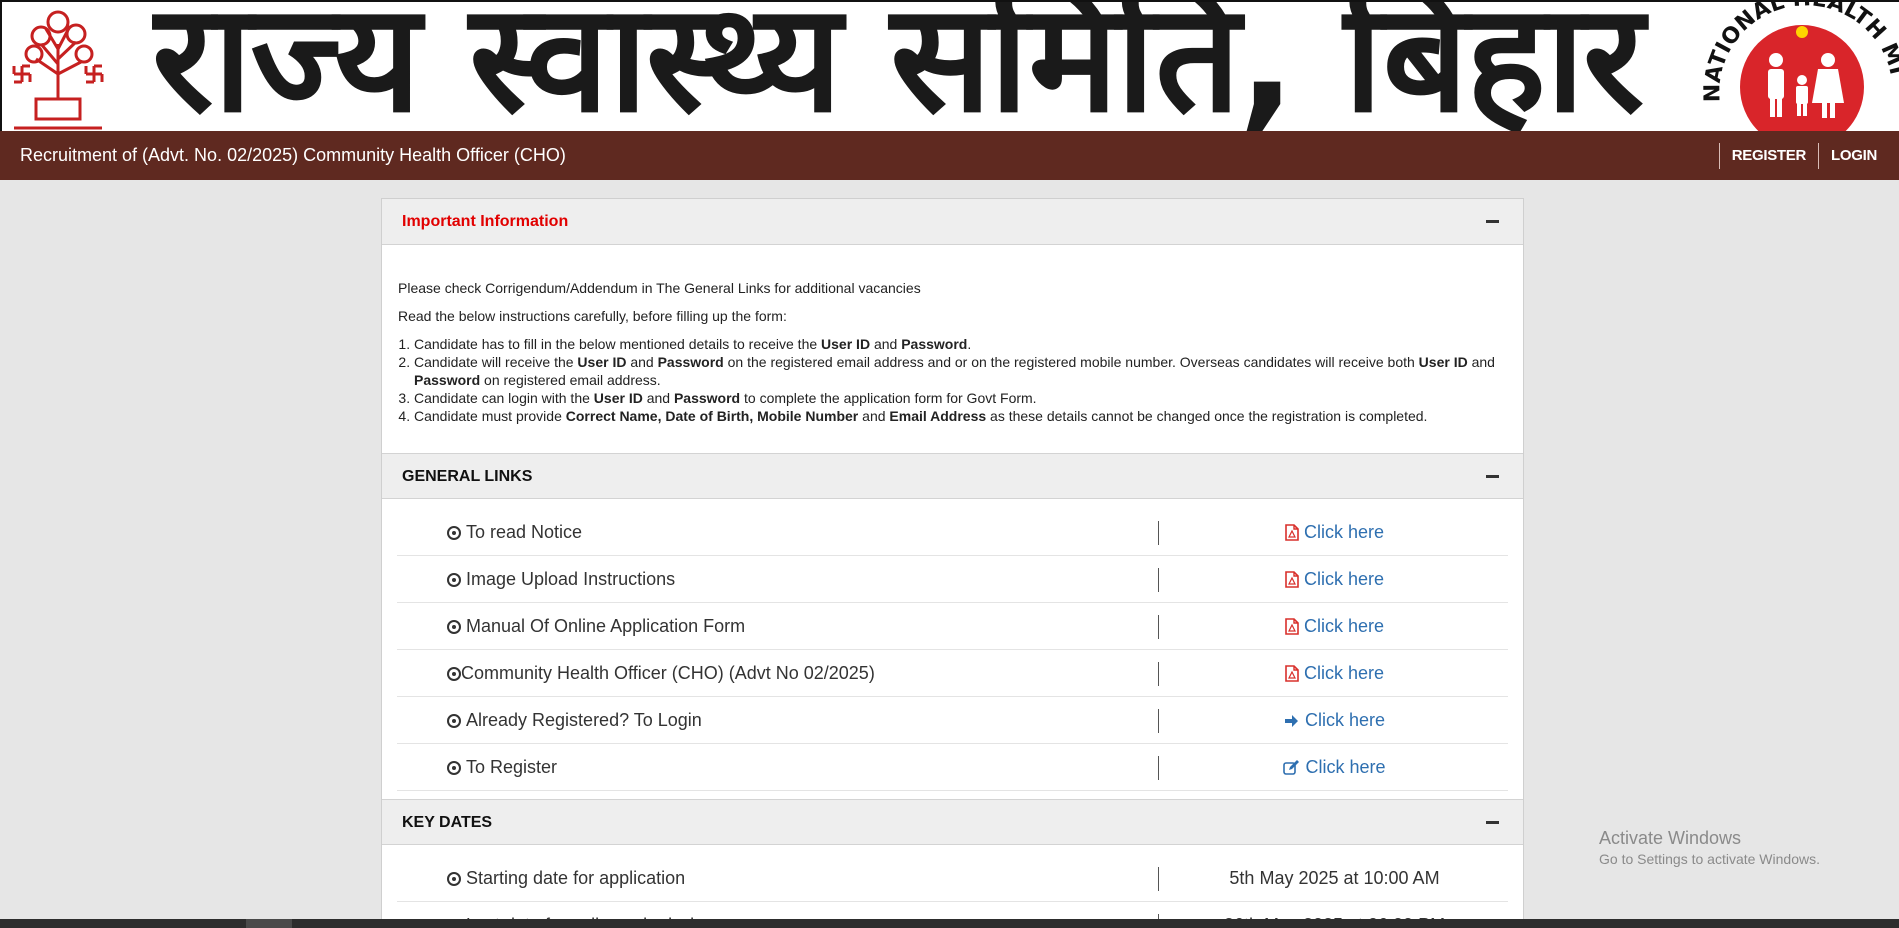  Describe the element at coordinates (1334, 767) in the screenshot. I see `register-click-link: Click here` at that location.